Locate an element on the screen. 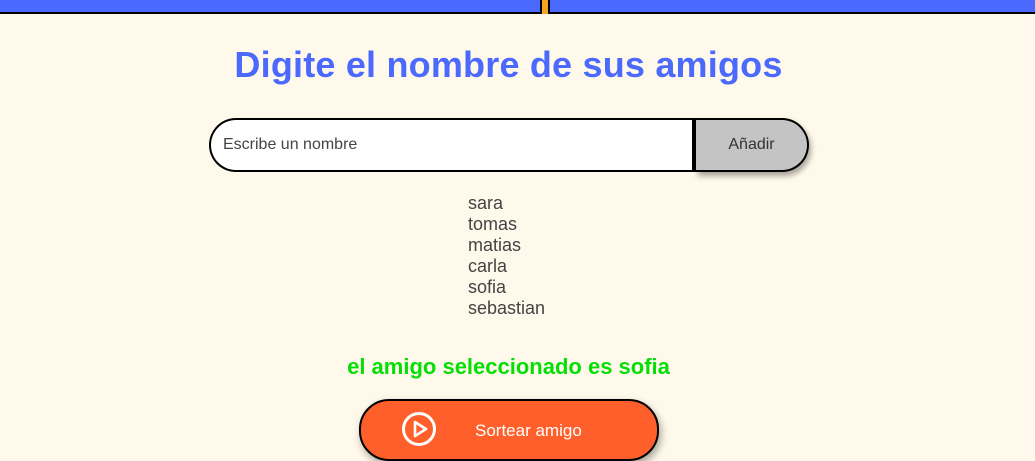  list-item: sofia is located at coordinates (487, 287).